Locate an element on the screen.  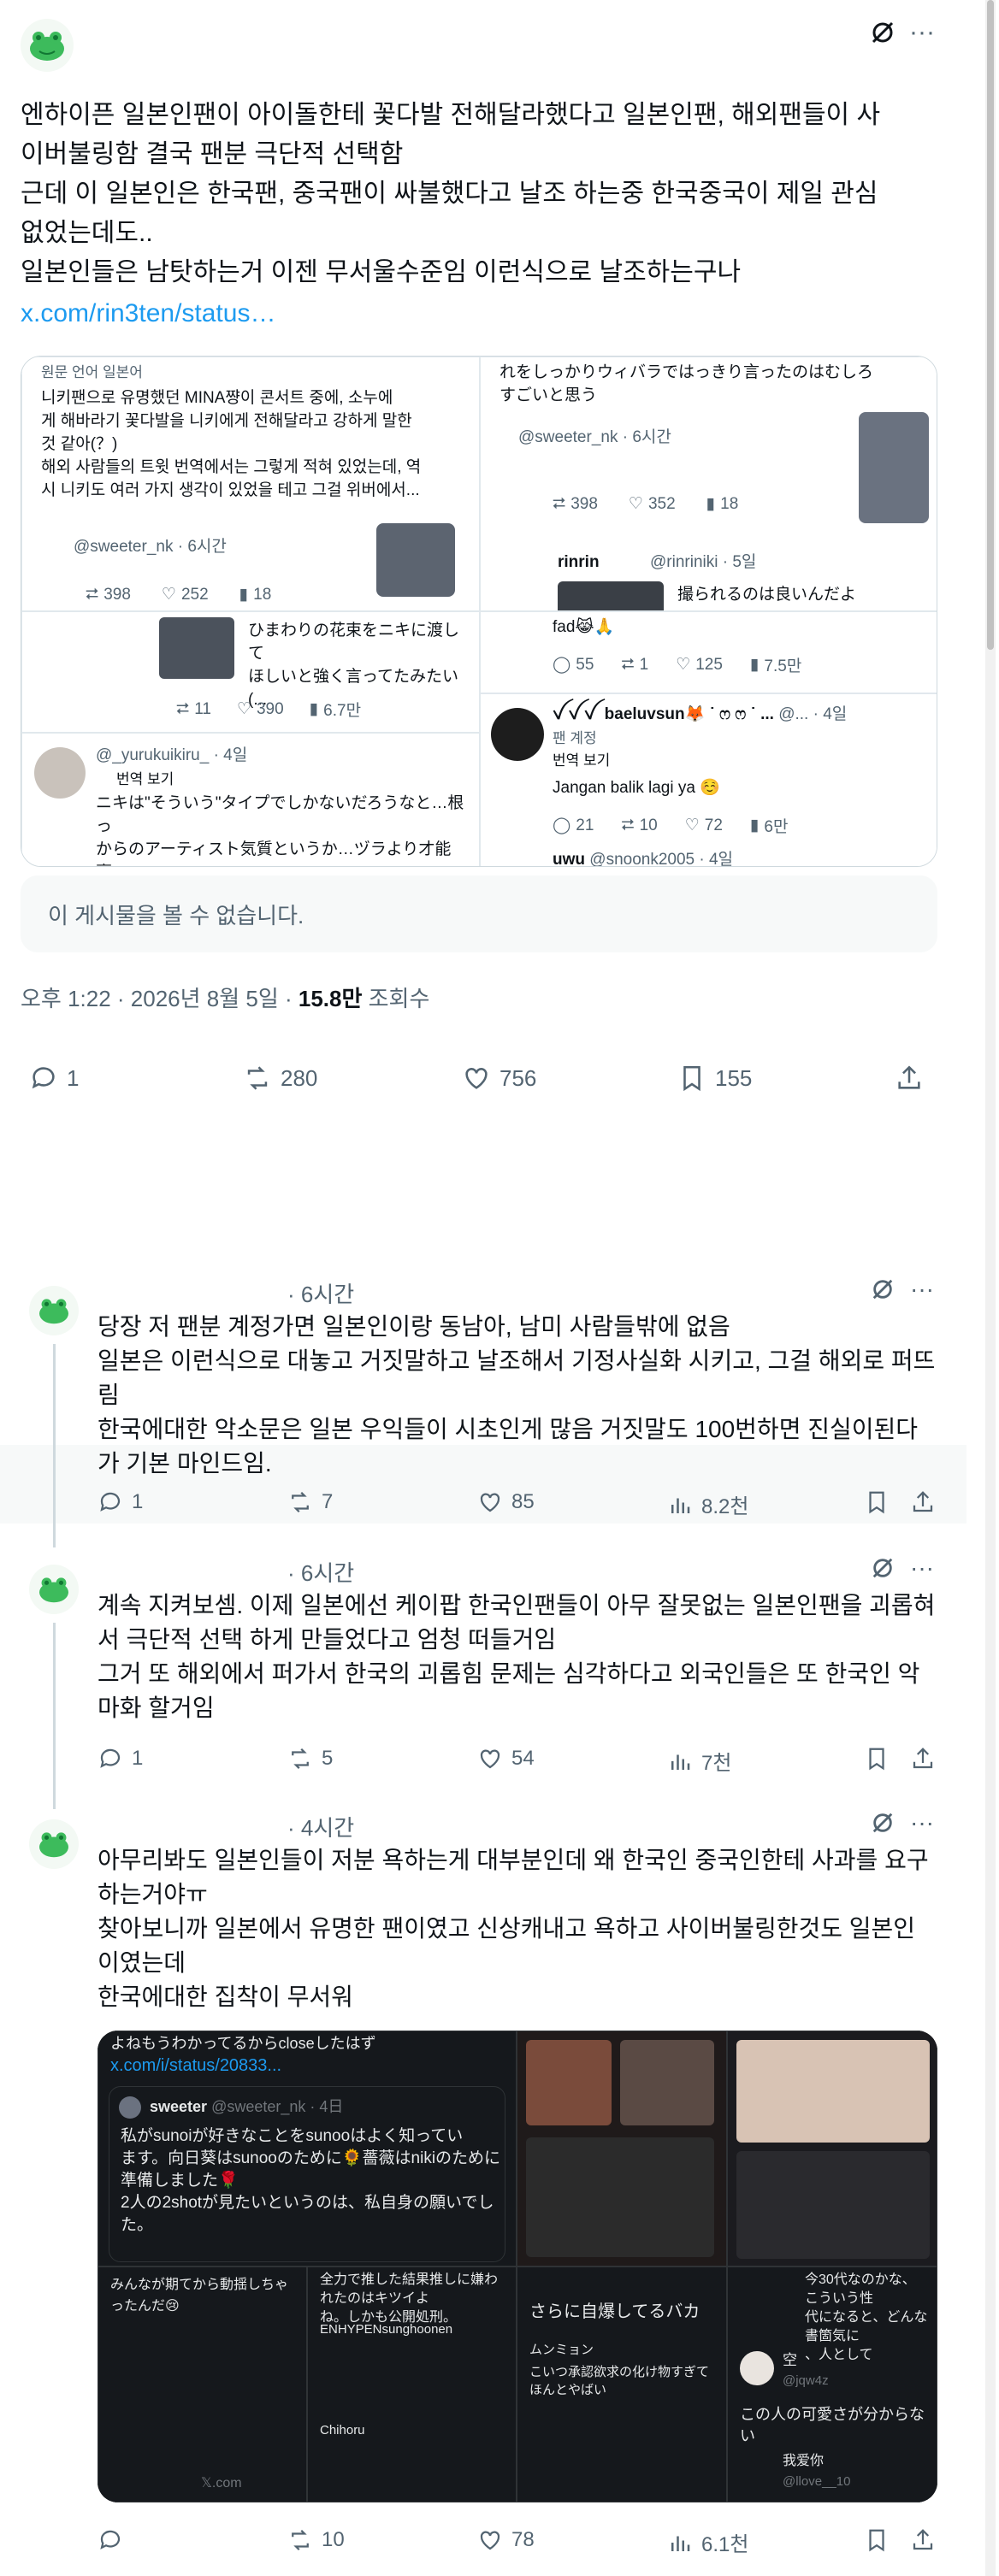
views-button: 8.2천 is located at coordinates (707, 1504).